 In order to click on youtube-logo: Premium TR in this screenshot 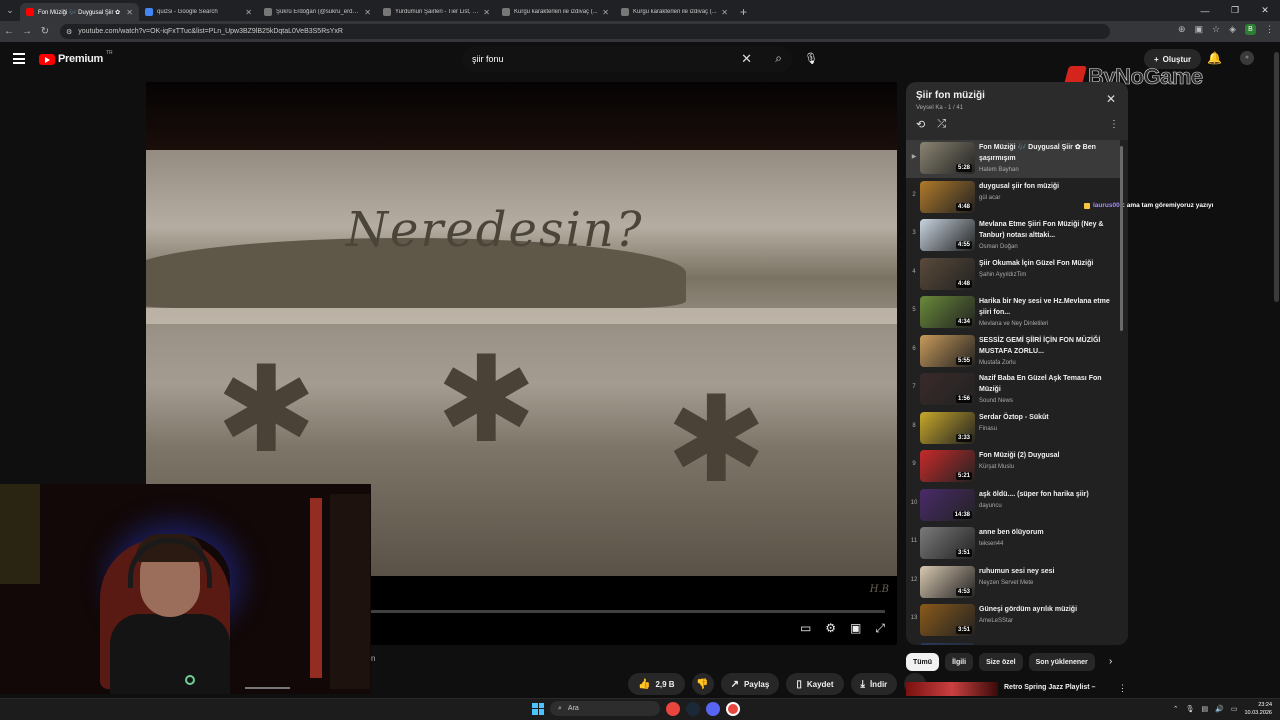, I will do `click(76, 57)`.